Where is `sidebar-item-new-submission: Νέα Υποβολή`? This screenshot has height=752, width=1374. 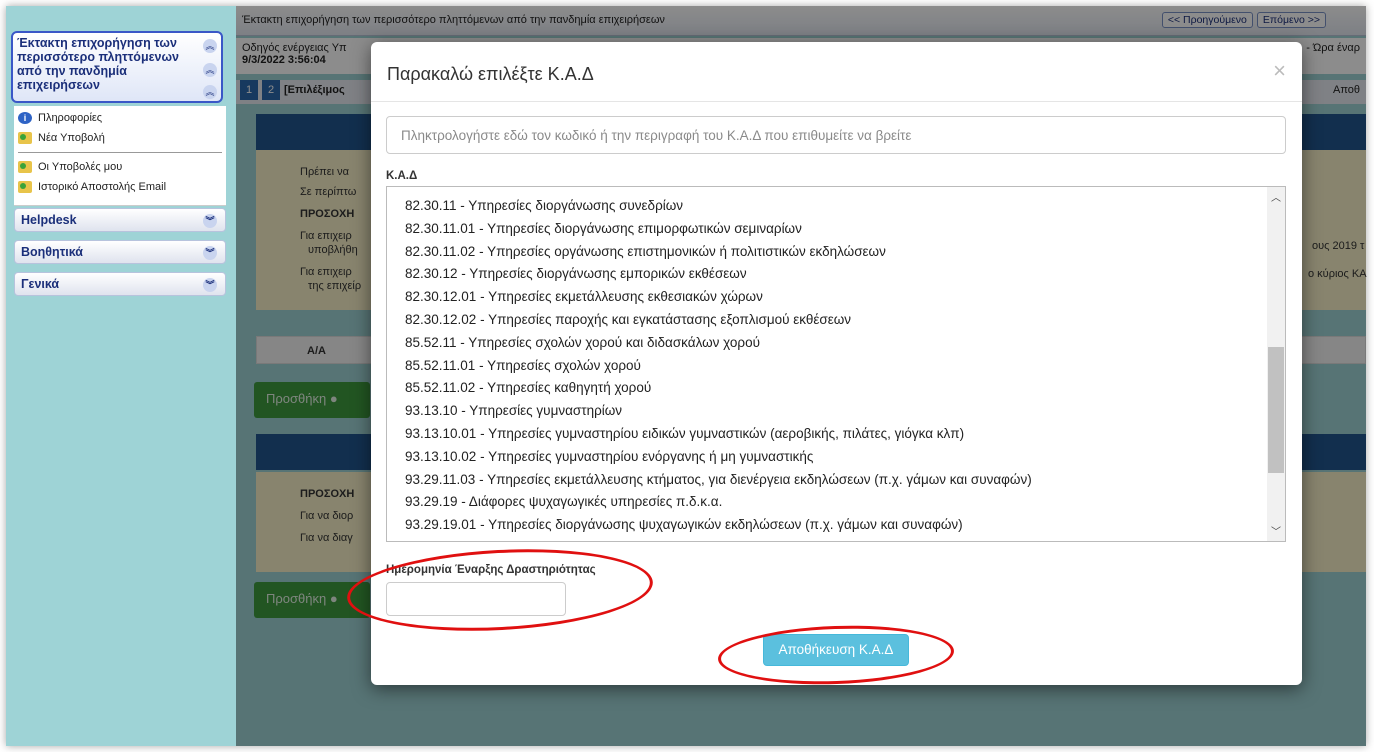 sidebar-item-new-submission: Νέα Υποβολή is located at coordinates (120, 138).